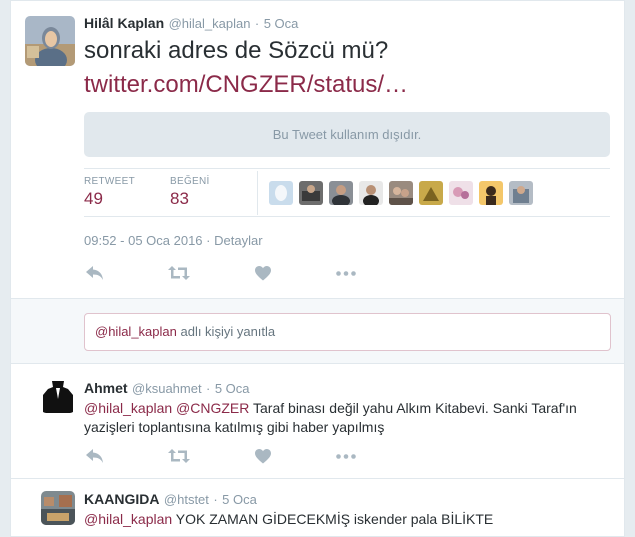 The height and width of the screenshot is (537, 635). Describe the element at coordinates (210, 23) in the screenshot. I see `author-handle: @hilal_kaplan` at that location.